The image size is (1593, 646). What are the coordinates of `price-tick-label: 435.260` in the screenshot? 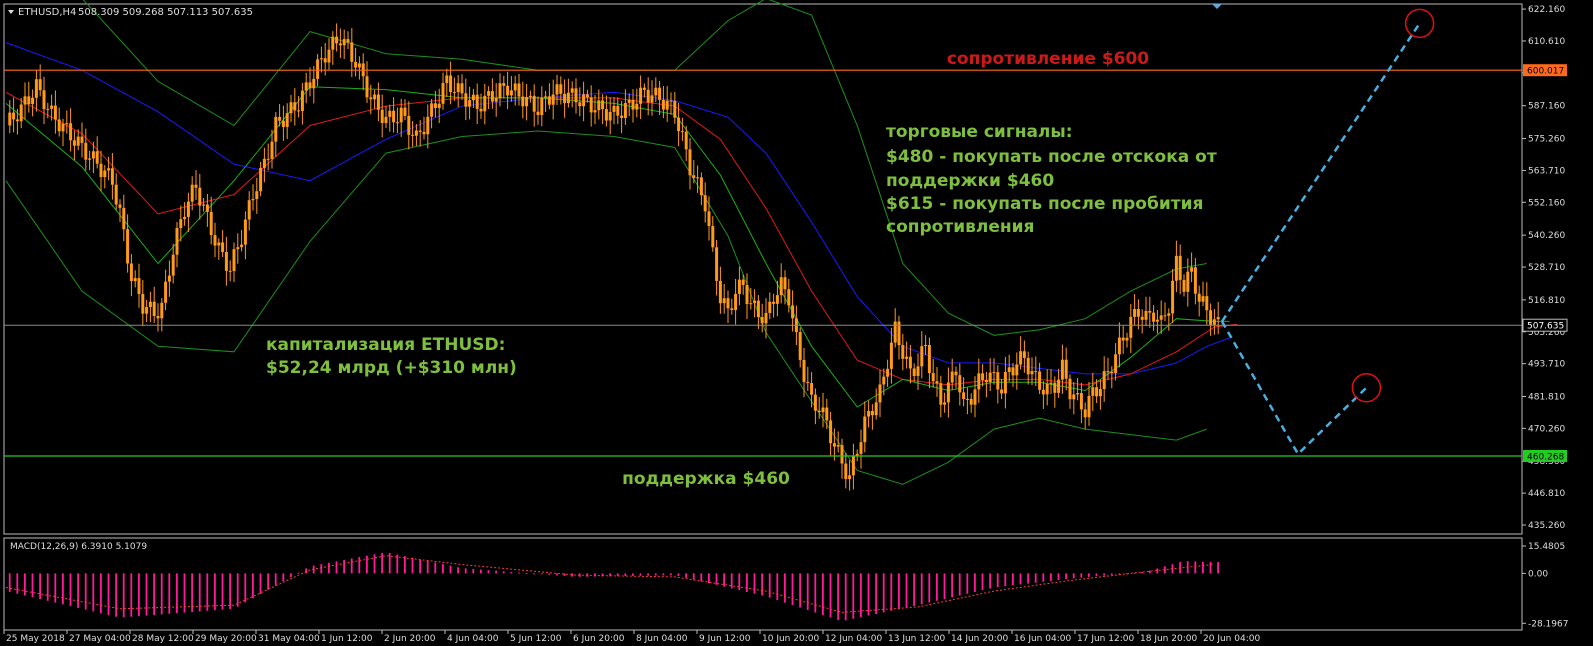 It's located at (1546, 526).